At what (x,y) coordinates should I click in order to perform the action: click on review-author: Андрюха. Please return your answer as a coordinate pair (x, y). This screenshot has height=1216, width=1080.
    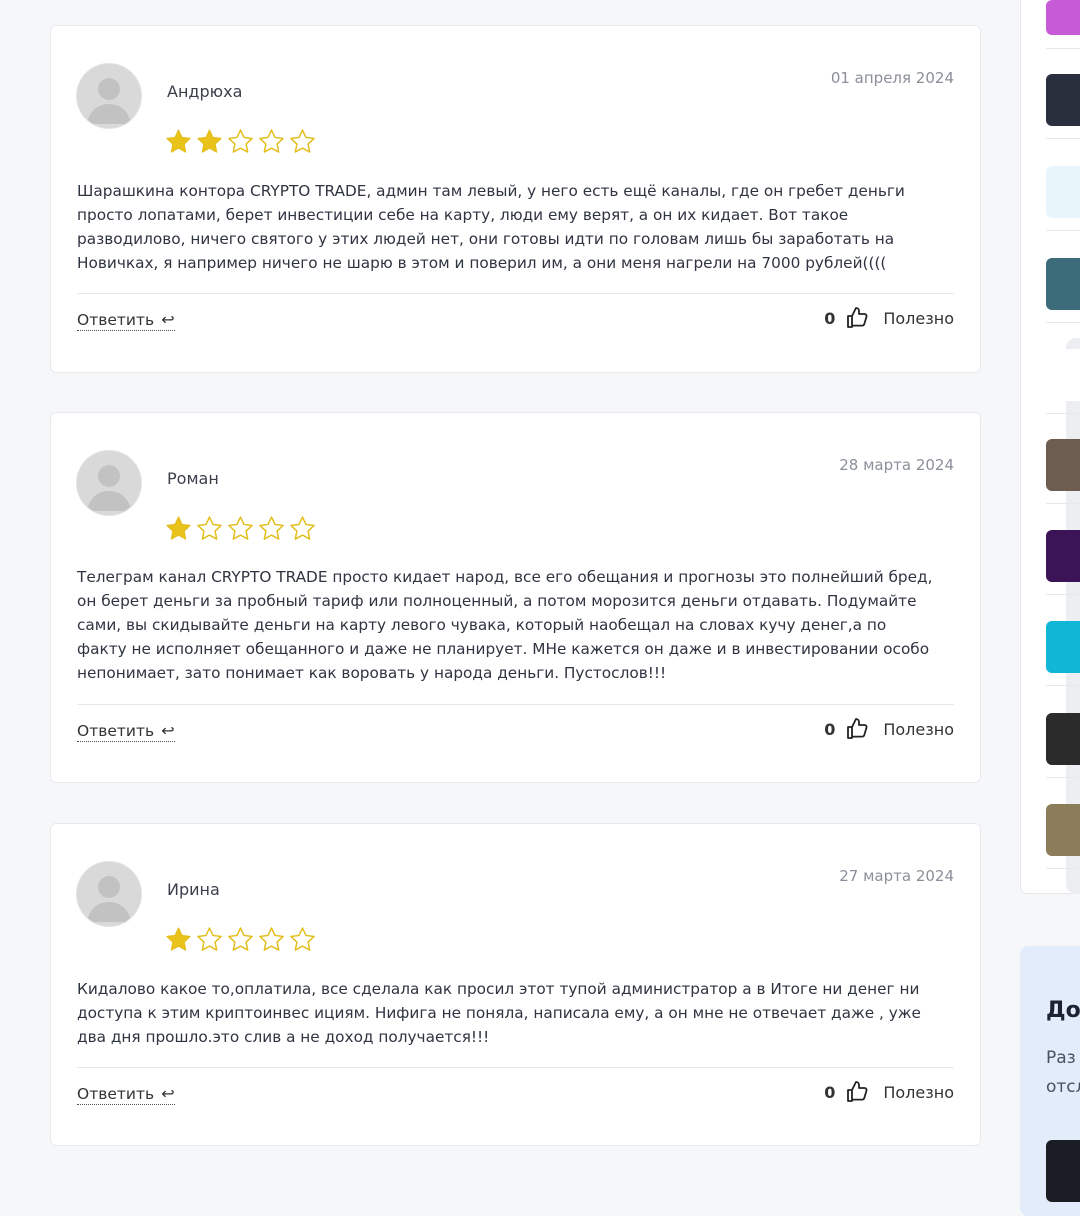
    Looking at the image, I should click on (205, 91).